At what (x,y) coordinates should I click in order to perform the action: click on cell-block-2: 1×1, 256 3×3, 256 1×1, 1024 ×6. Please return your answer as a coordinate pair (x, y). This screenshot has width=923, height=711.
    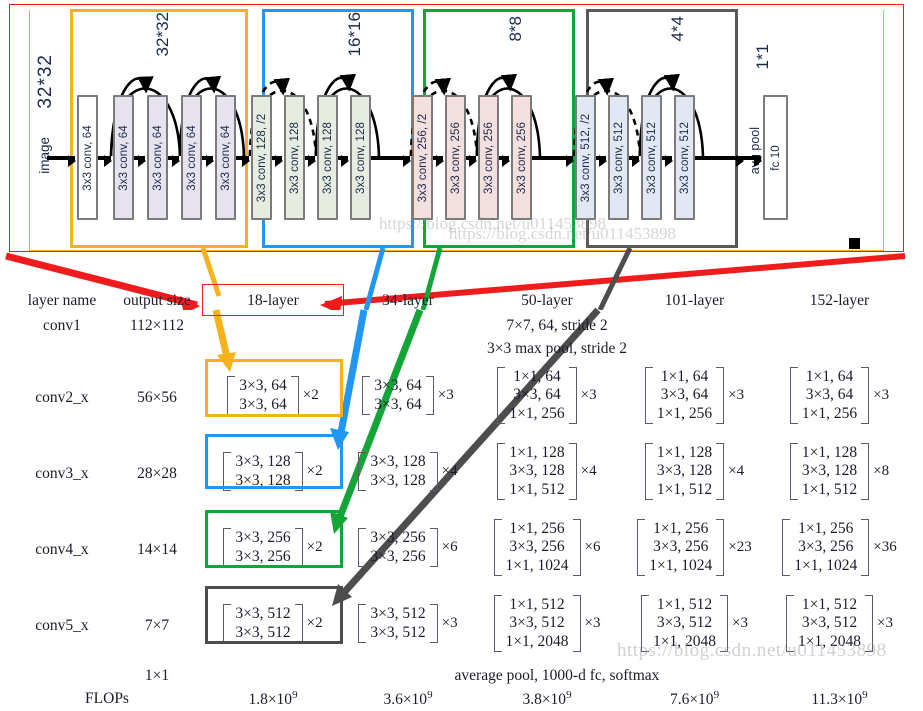
    Looking at the image, I should click on (547, 550).